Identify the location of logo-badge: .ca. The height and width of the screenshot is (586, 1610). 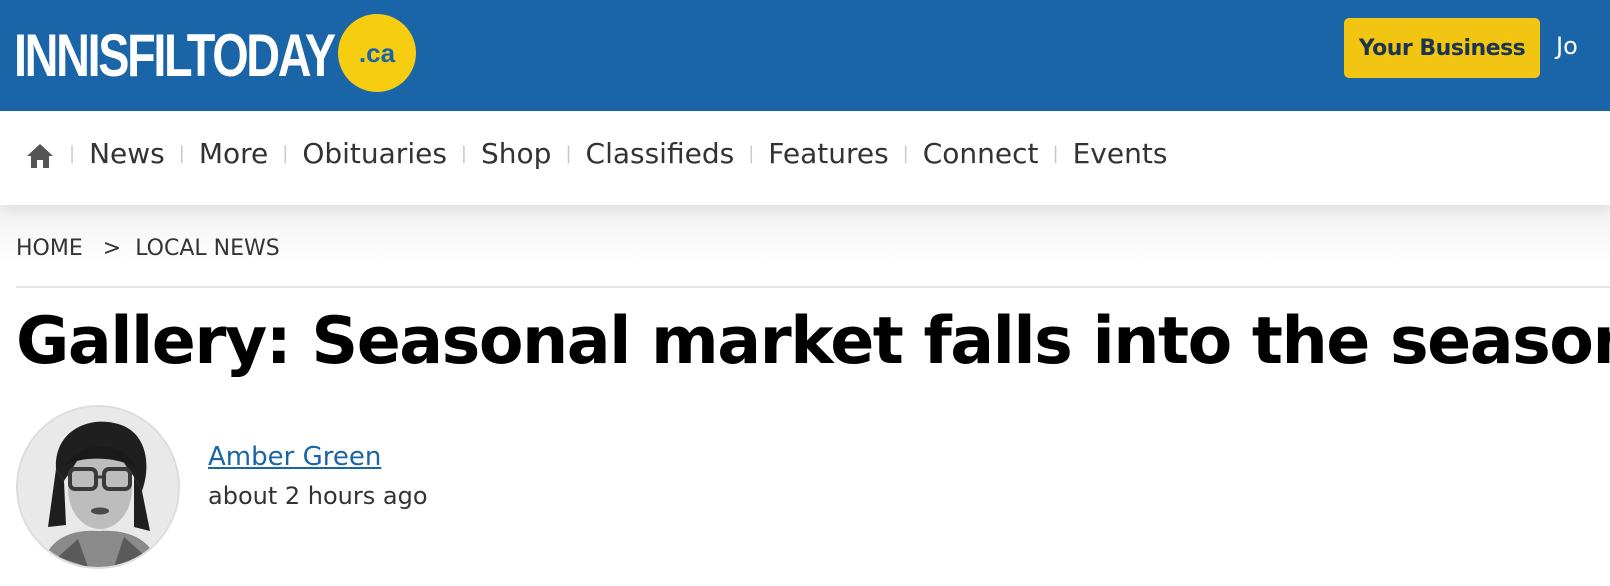
(377, 53).